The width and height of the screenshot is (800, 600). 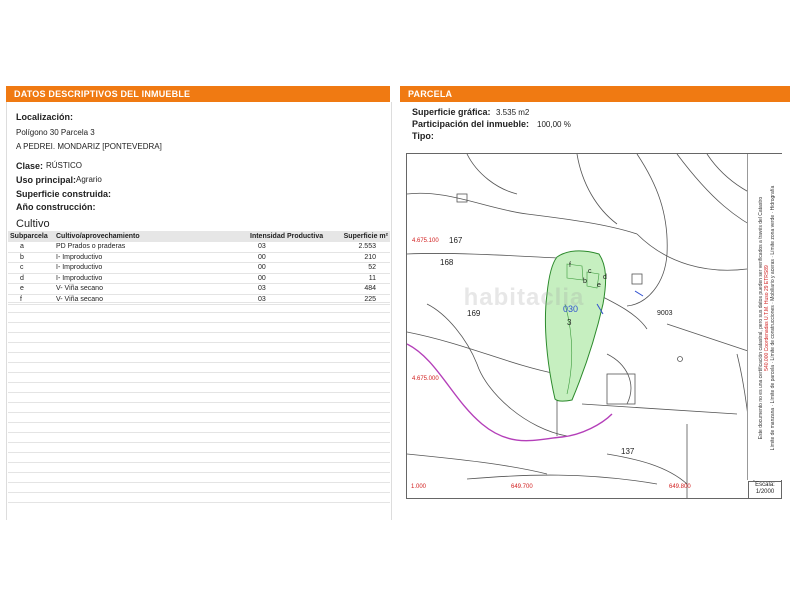 I want to click on address-line-2: A PEDREI. MONDARIZ [PONTEVEDRA], so click(x=89, y=146).